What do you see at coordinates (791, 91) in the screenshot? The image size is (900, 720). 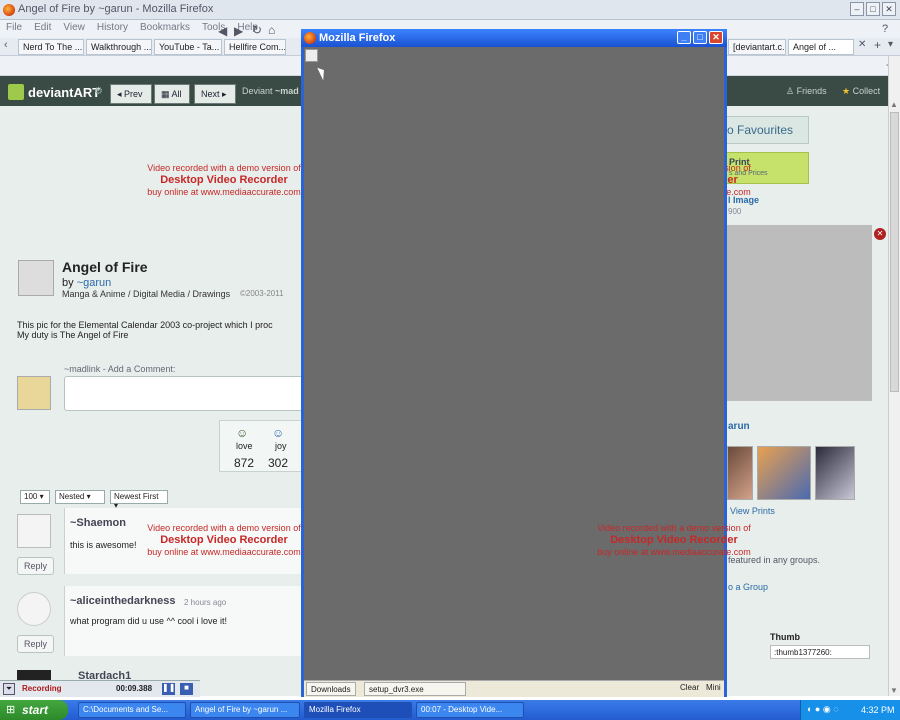 I see `friends-icon: ♙` at bounding box center [791, 91].